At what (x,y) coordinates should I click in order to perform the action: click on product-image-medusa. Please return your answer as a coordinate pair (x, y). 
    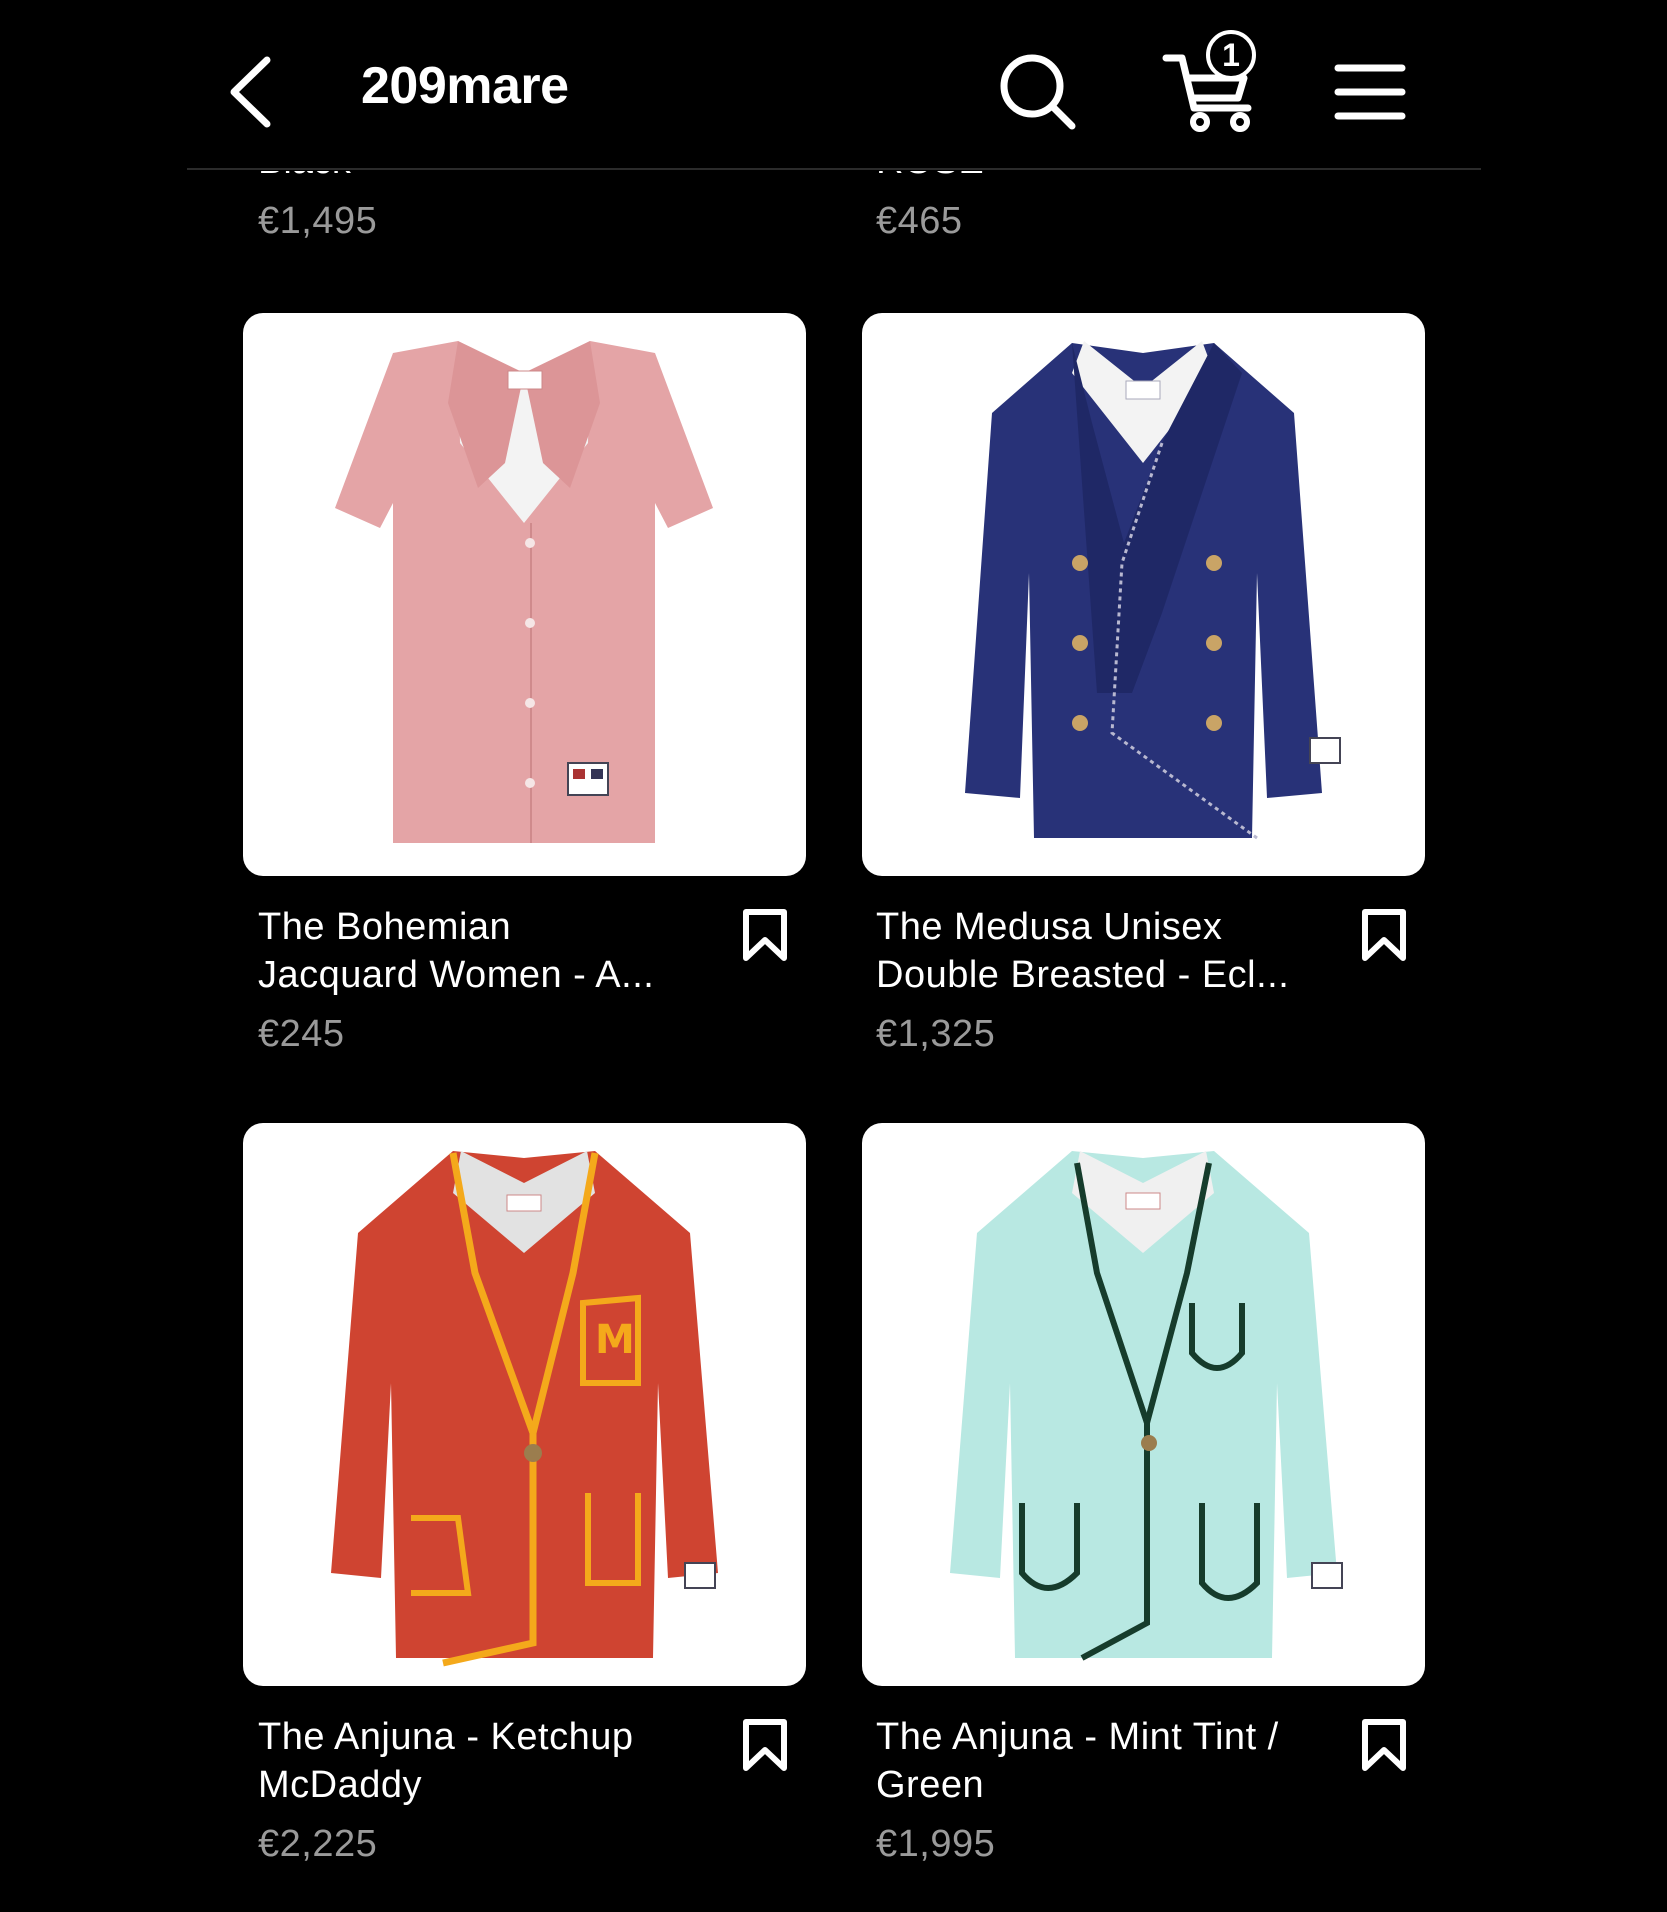
    Looking at the image, I should click on (1143, 594).